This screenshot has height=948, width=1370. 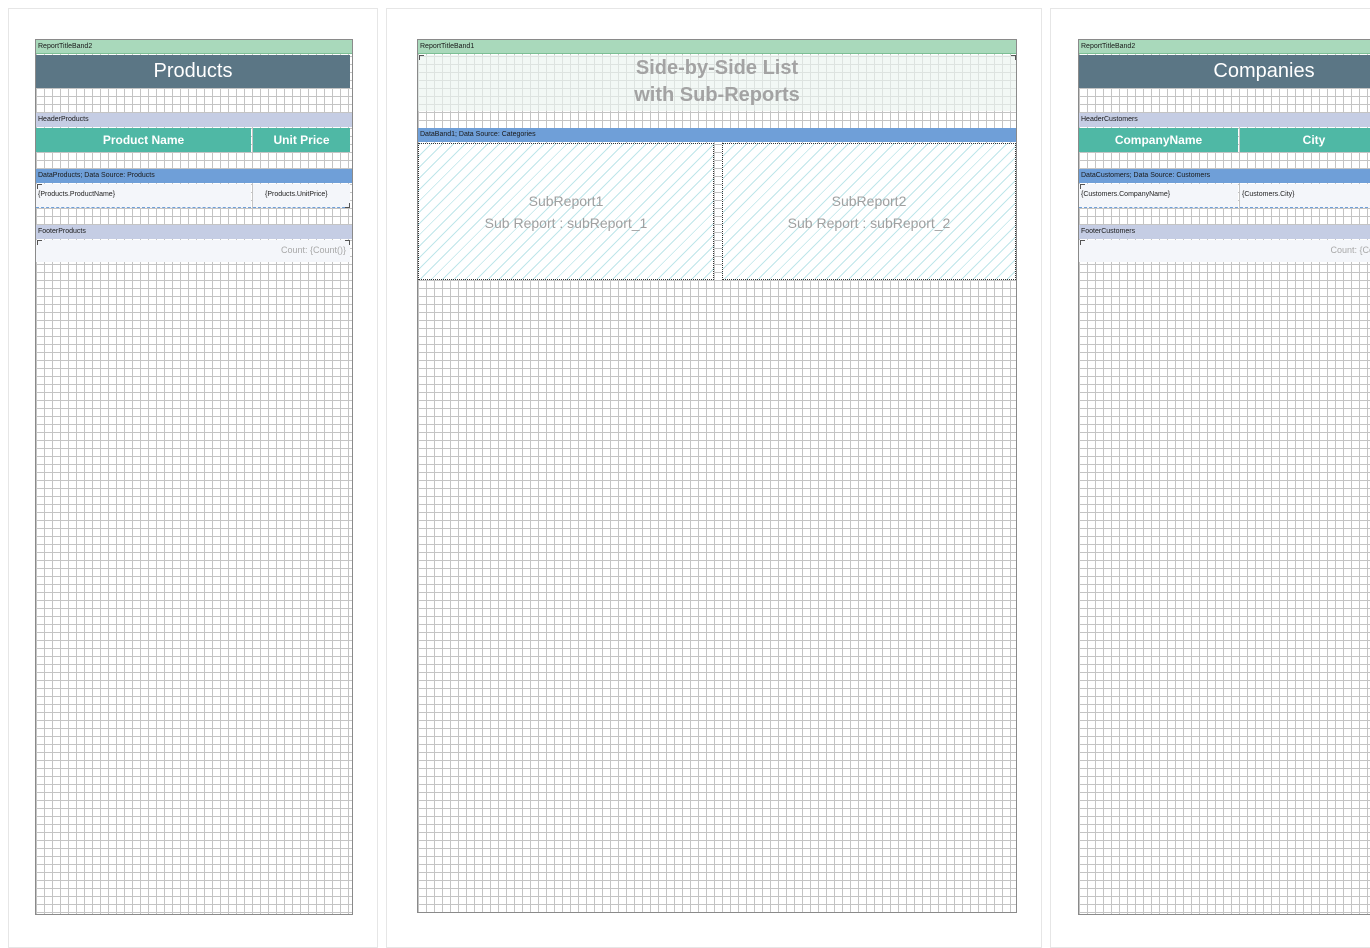 What do you see at coordinates (1224, 251) in the screenshot?
I see `count-footer-text: Count: {Cou` at bounding box center [1224, 251].